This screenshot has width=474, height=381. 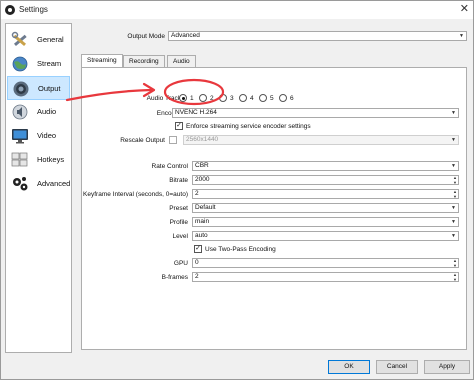 I want to click on tab-streaming: Streaming, so click(x=102, y=61).